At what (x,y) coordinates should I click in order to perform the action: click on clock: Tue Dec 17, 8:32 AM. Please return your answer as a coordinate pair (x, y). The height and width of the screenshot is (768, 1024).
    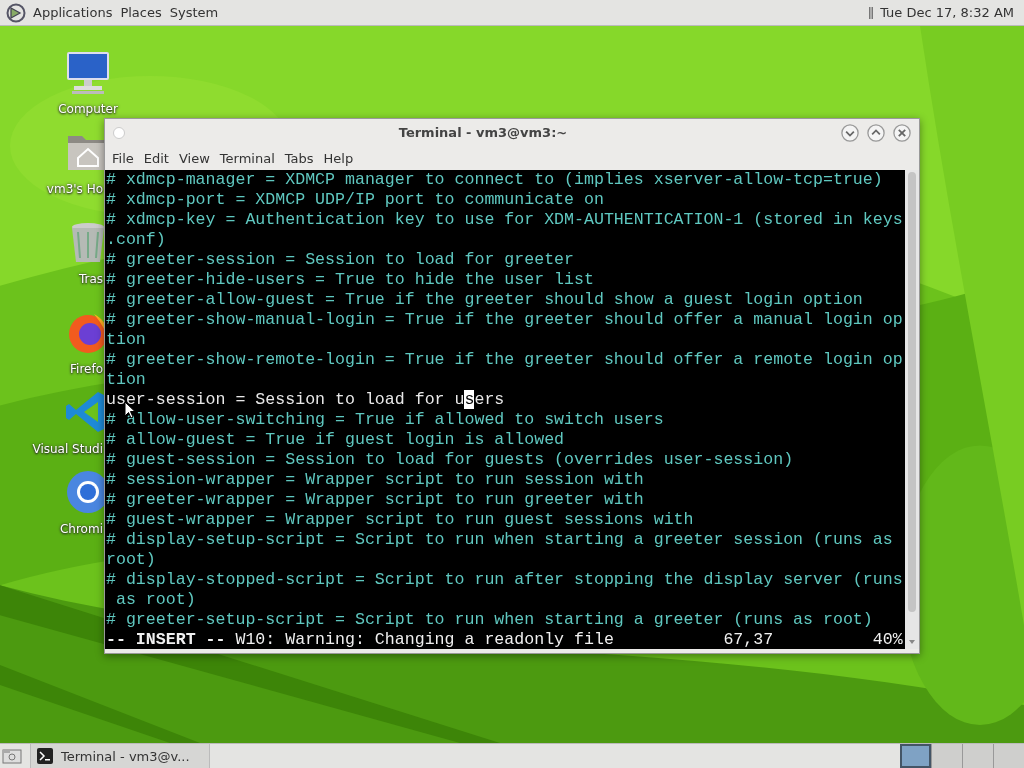
    Looking at the image, I should click on (949, 12).